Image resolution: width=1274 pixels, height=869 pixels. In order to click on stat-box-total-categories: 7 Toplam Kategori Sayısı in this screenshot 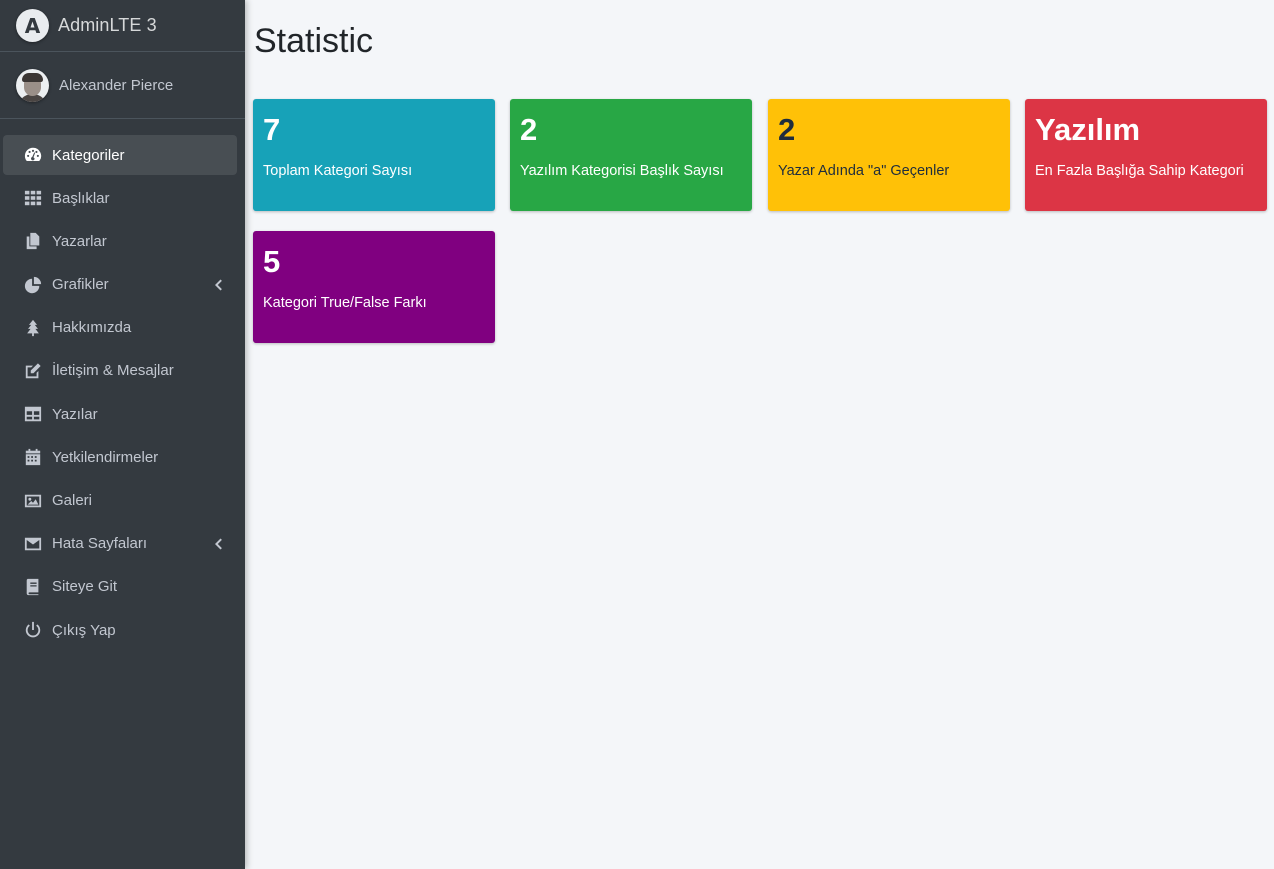, I will do `click(374, 155)`.